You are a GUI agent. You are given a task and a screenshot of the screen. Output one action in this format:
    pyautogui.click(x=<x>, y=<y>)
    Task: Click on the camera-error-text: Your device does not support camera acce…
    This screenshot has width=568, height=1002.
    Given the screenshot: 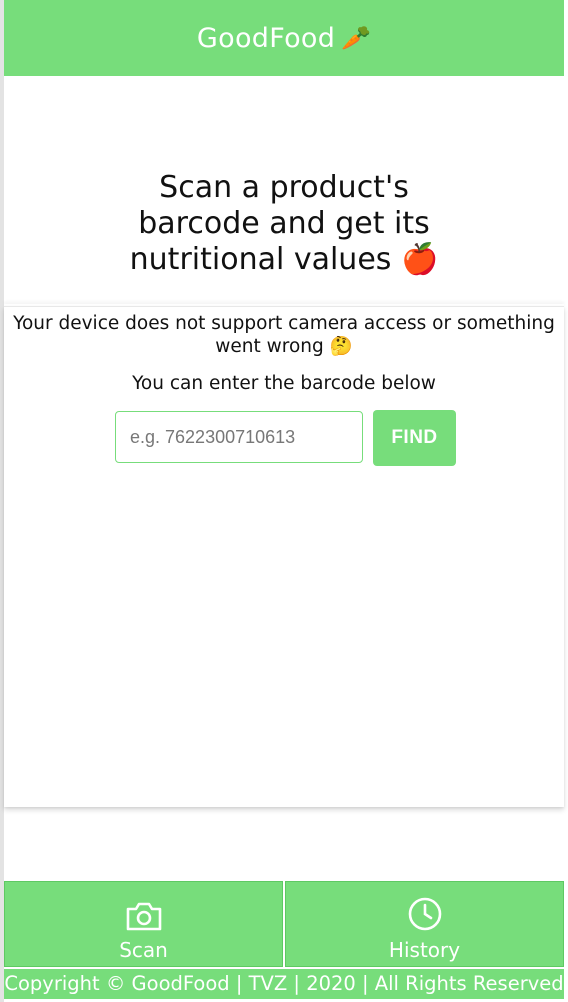 What is the action you would take?
    pyautogui.click(x=284, y=335)
    